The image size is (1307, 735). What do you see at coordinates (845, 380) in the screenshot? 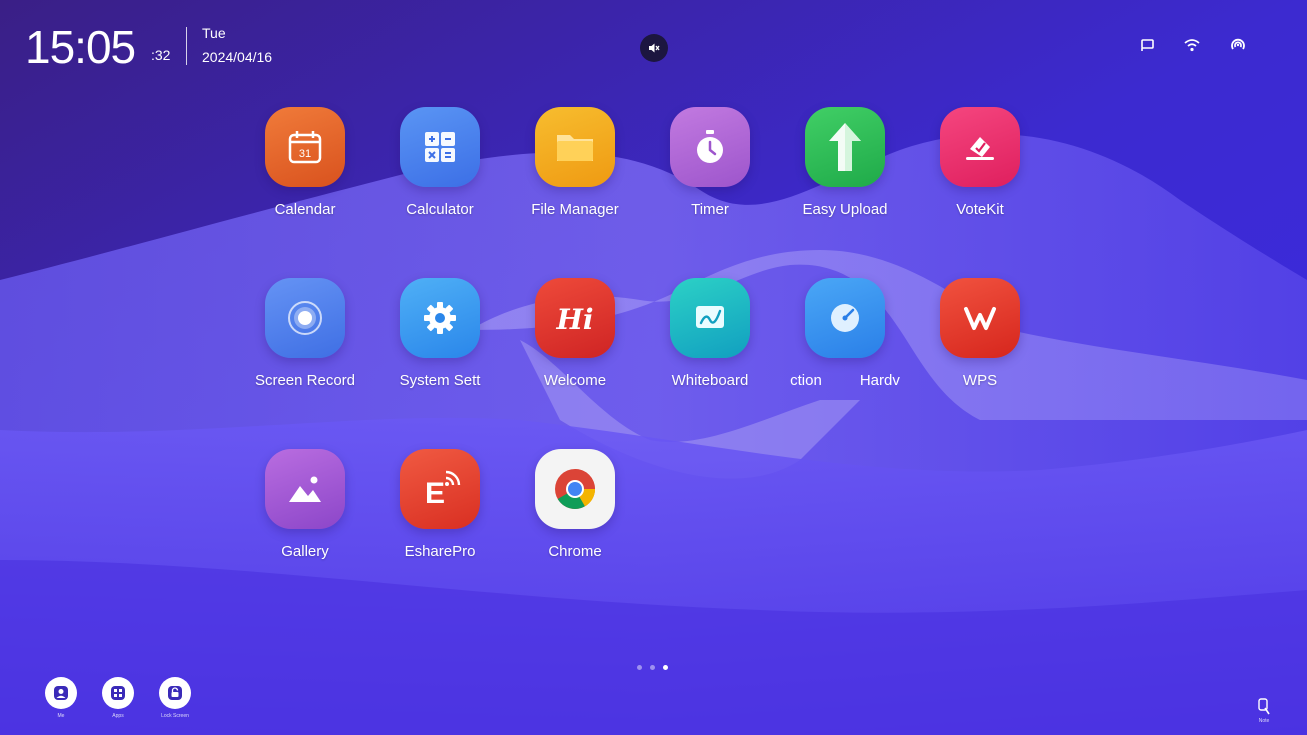
I see `split-label: ction Hardv` at bounding box center [845, 380].